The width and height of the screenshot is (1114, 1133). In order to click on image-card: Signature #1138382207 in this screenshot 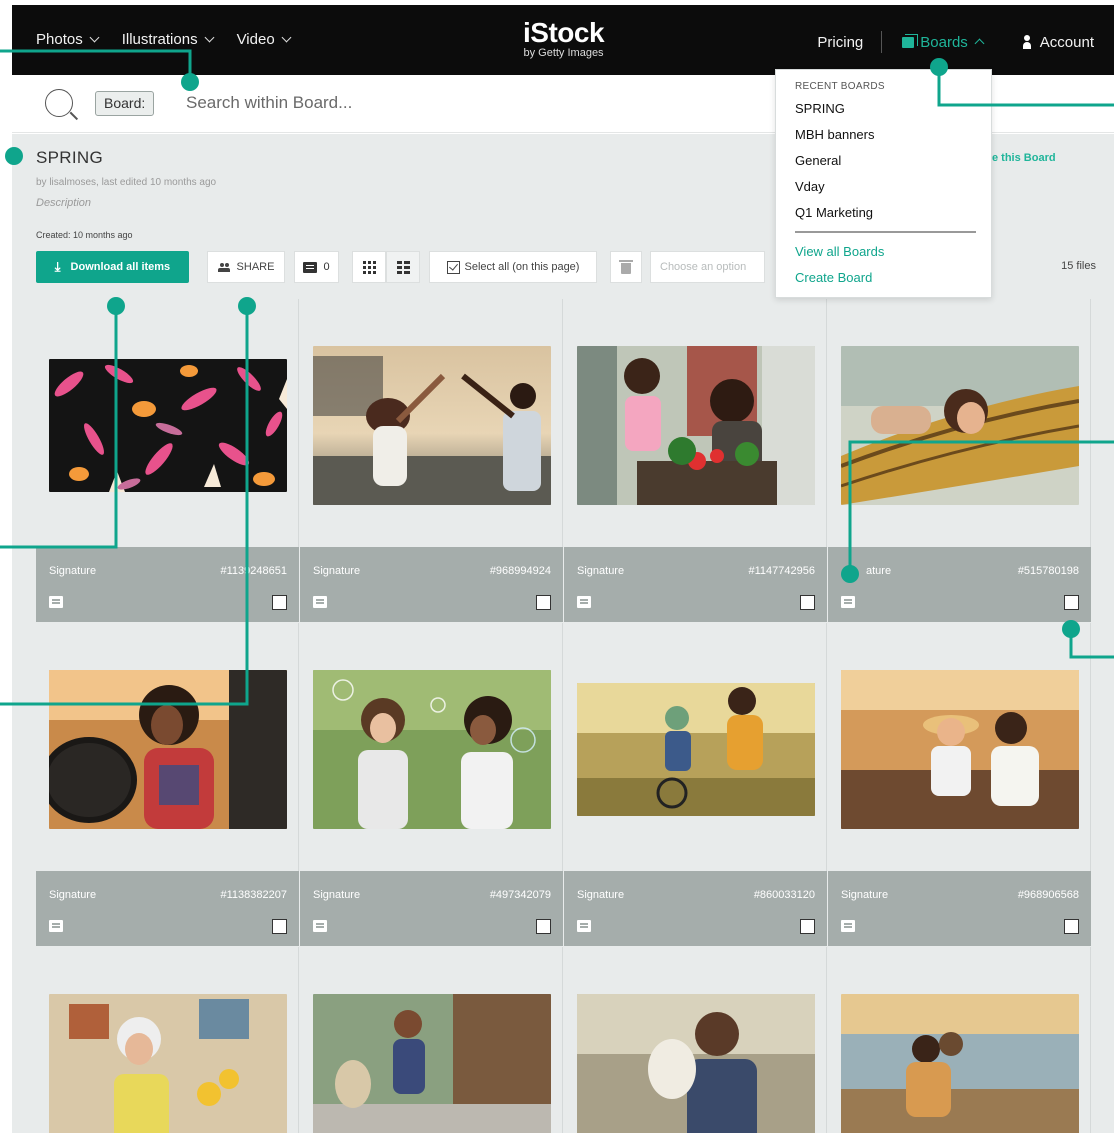, I will do `click(167, 784)`.